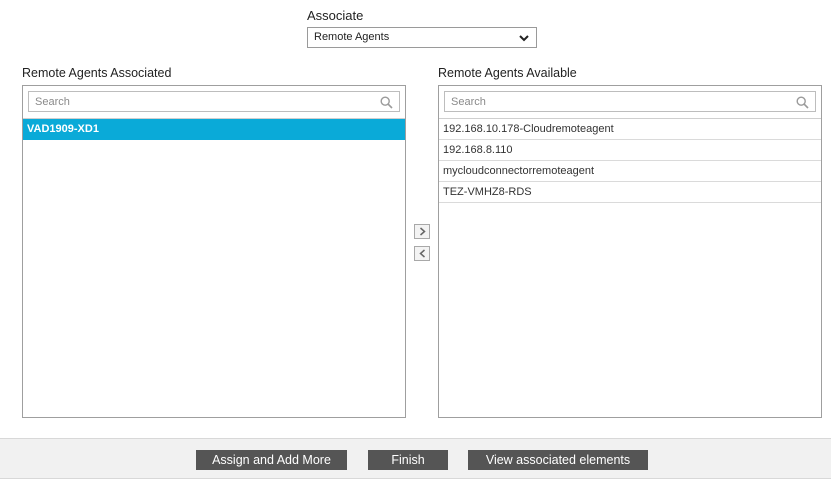 Image resolution: width=831 pixels, height=485 pixels. Describe the element at coordinates (630, 171) in the screenshot. I see `list-item: mycloudconnectorremoteagent` at that location.